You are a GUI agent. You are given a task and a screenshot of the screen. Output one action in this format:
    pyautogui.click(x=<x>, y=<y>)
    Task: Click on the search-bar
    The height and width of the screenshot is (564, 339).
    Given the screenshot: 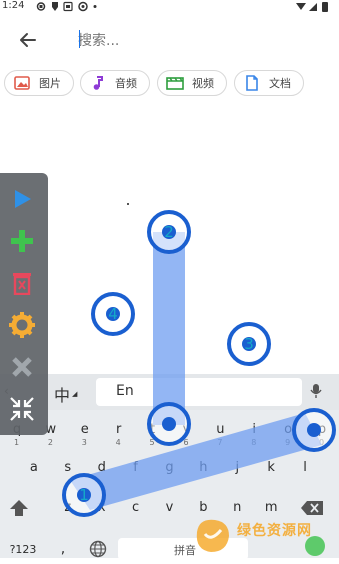 What is the action you would take?
    pyautogui.click(x=169, y=42)
    